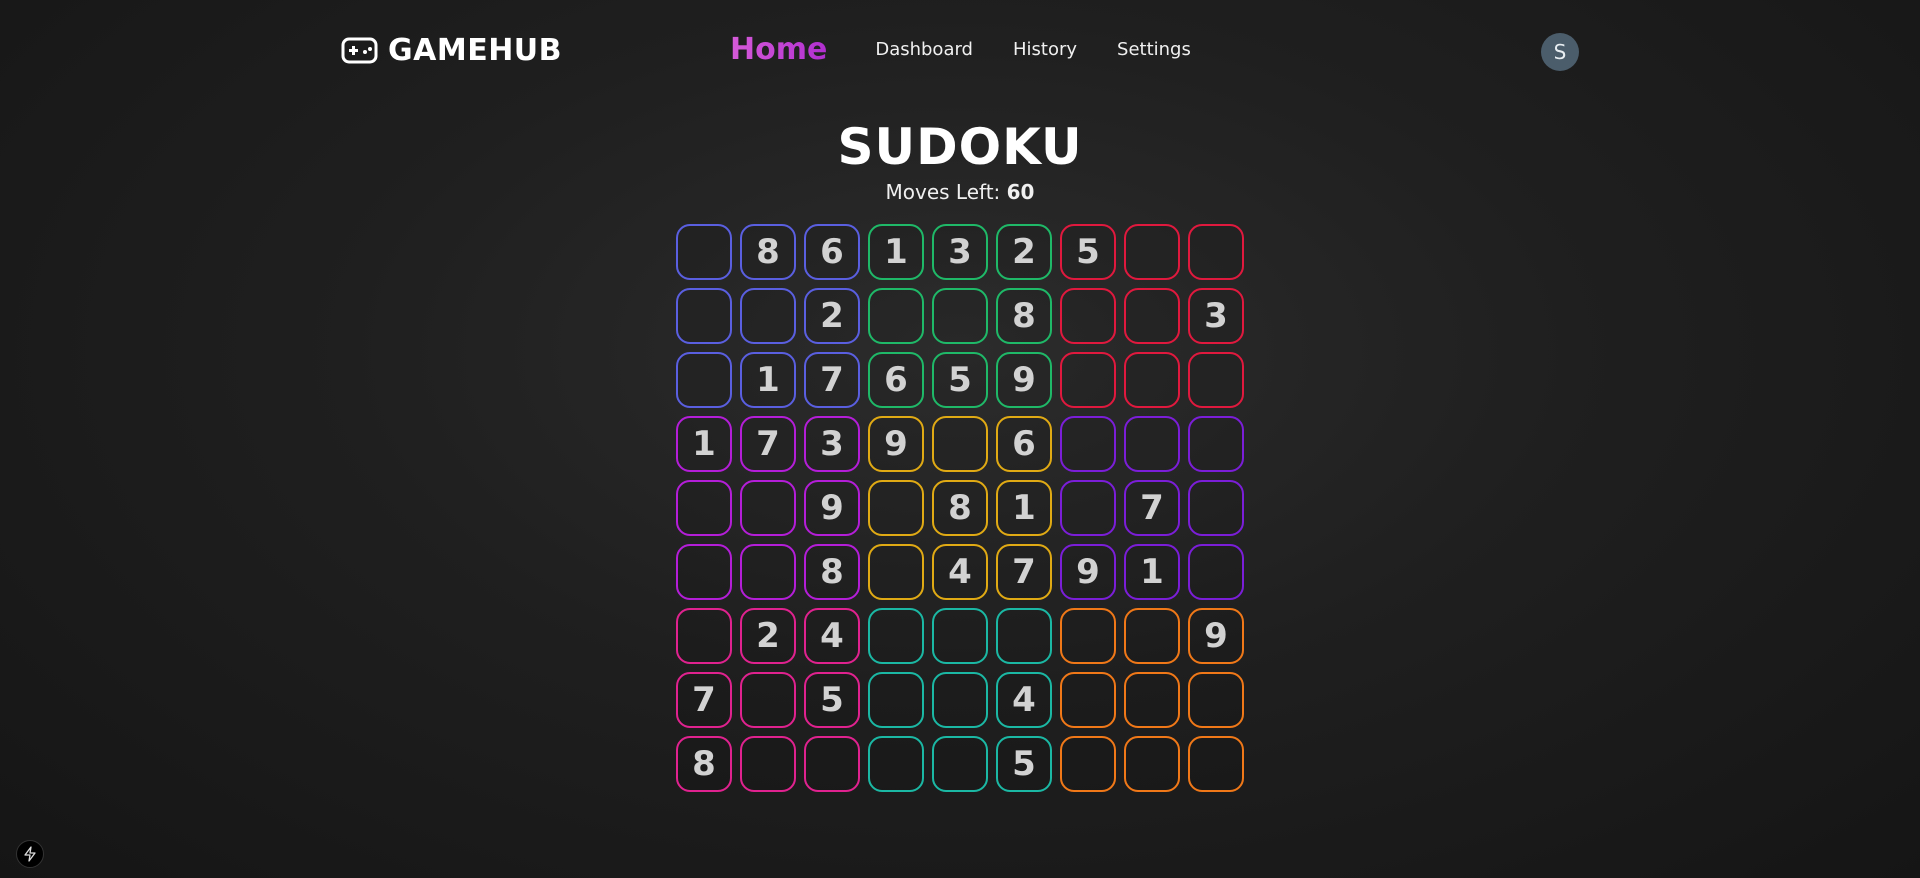 The height and width of the screenshot is (878, 1920). What do you see at coordinates (946, 192) in the screenshot?
I see `moves-left-label: Moves Left:` at bounding box center [946, 192].